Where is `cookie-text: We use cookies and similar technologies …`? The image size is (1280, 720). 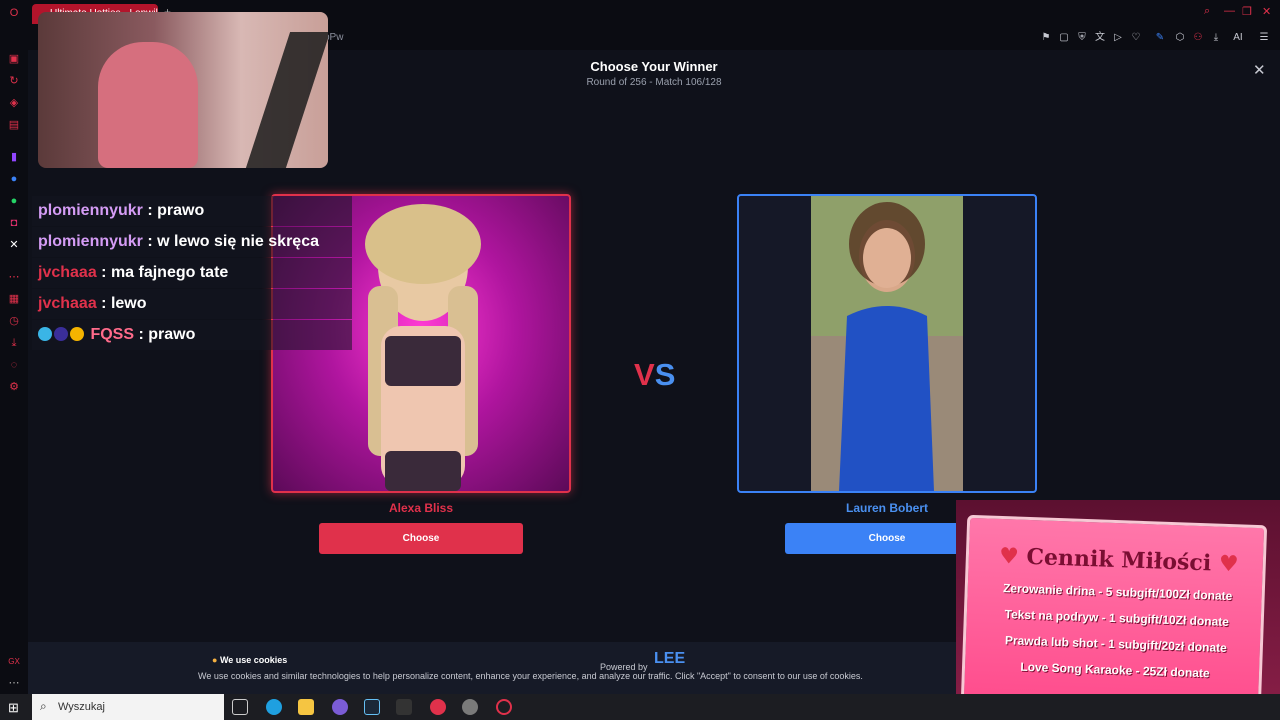 cookie-text: We use cookies and similar technologies … is located at coordinates (530, 676).